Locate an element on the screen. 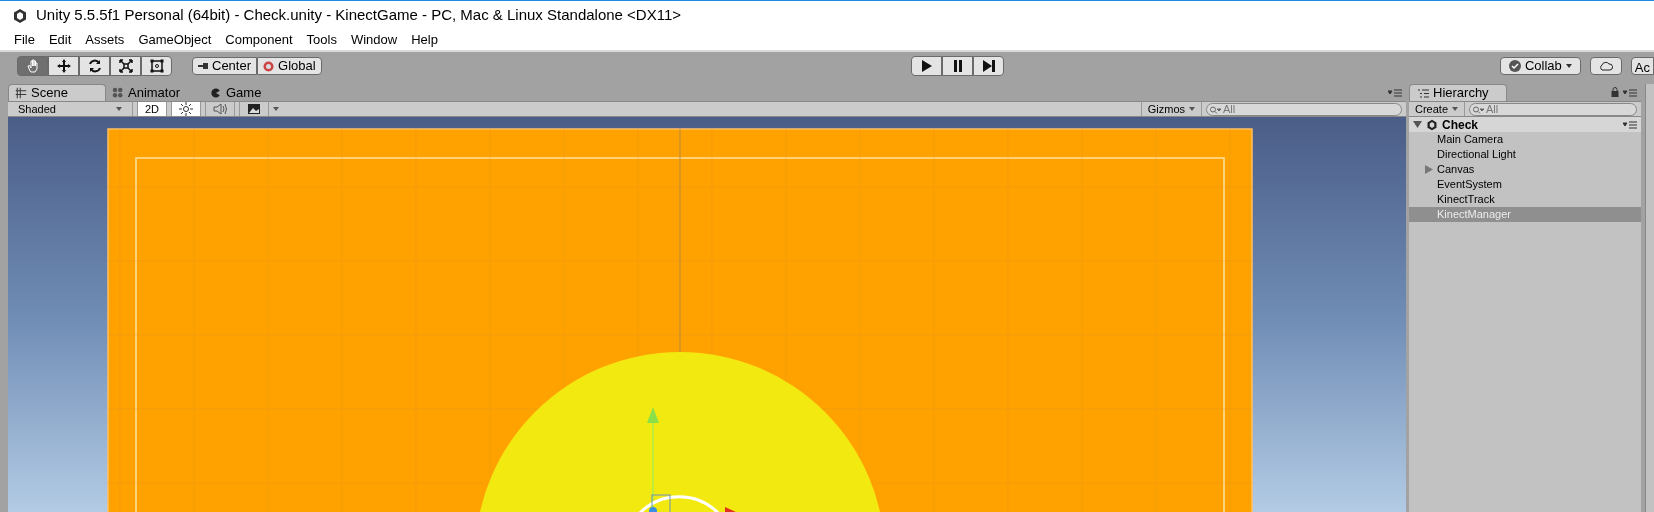 Image resolution: width=1654 pixels, height=512 pixels. draw-mode-dropdown: Shaded is located at coordinates (70, 109).